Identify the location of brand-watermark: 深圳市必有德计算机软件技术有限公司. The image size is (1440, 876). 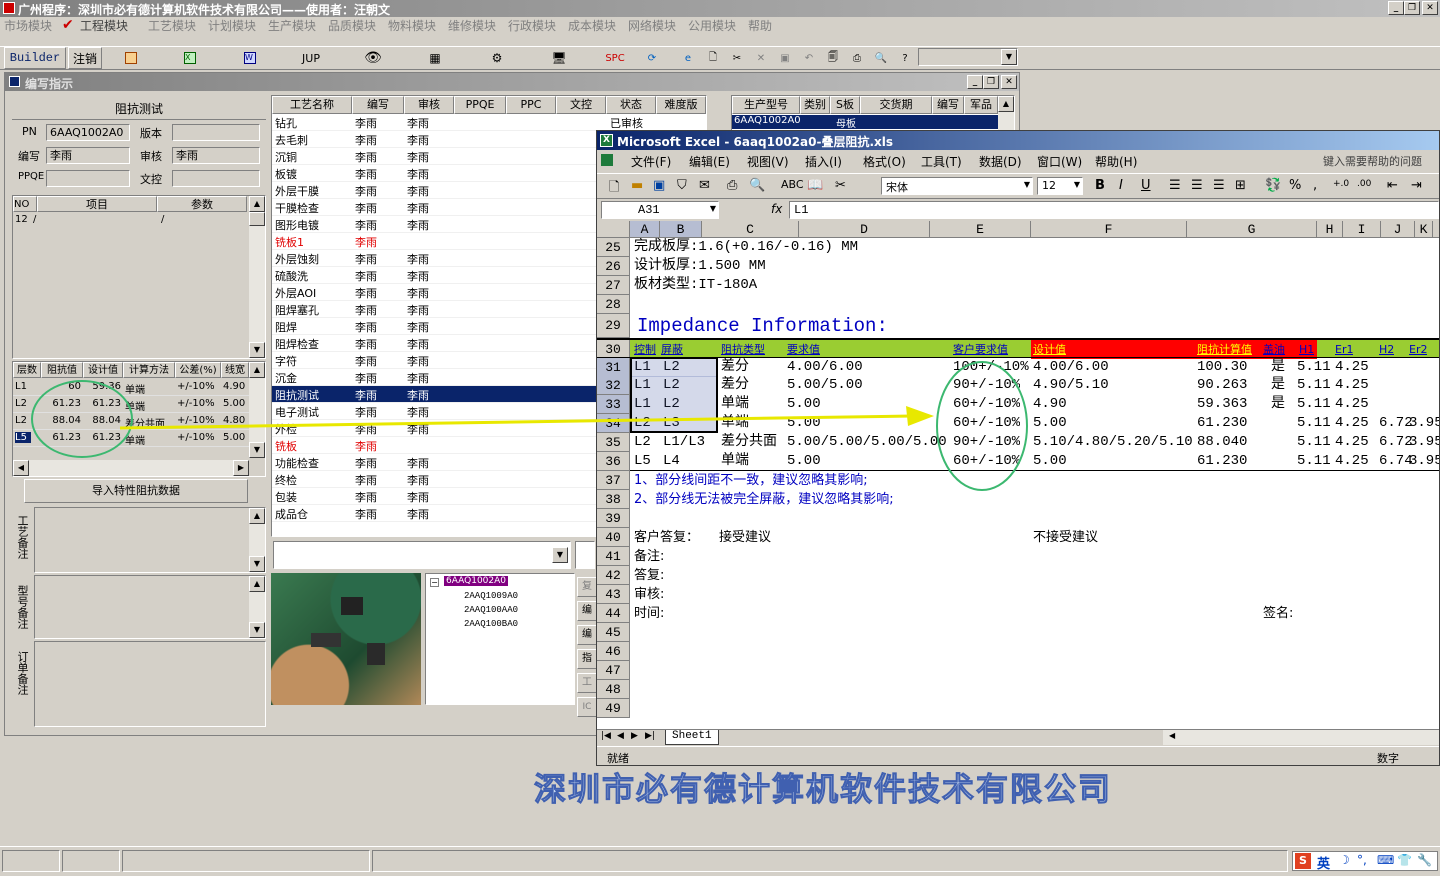
(823, 789).